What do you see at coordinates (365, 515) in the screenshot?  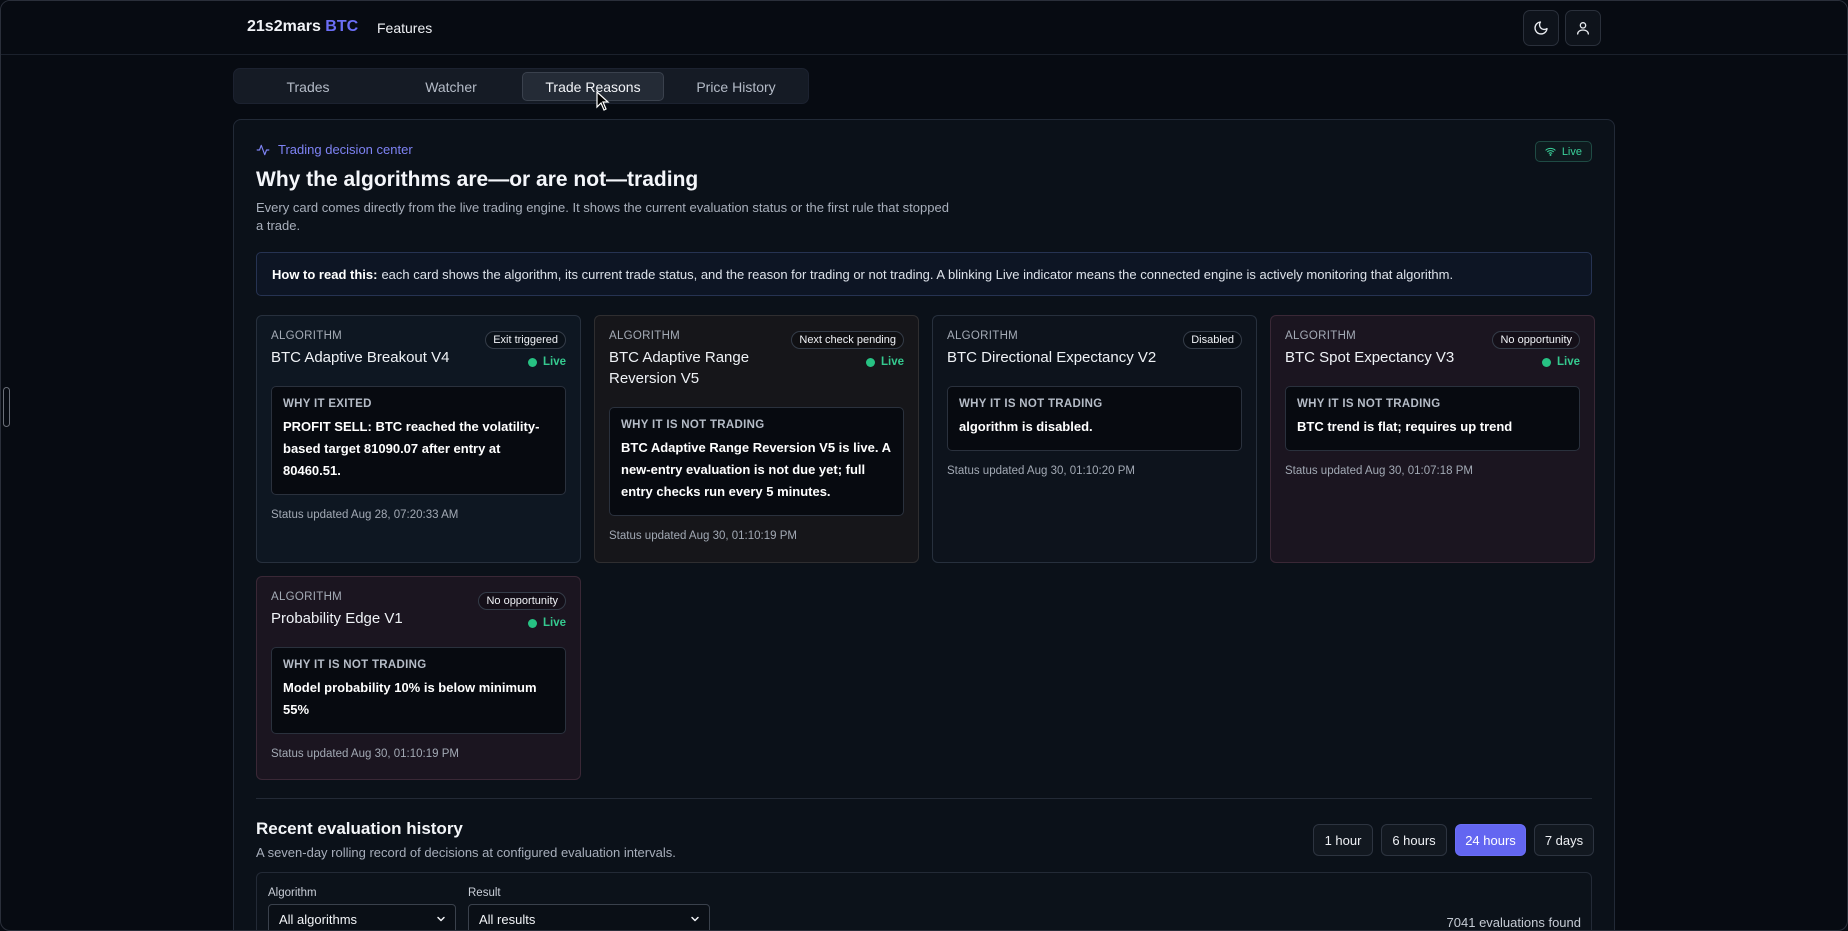 I see `status-timestamp: Status updated Aug 28, 07:20:33 AM` at bounding box center [365, 515].